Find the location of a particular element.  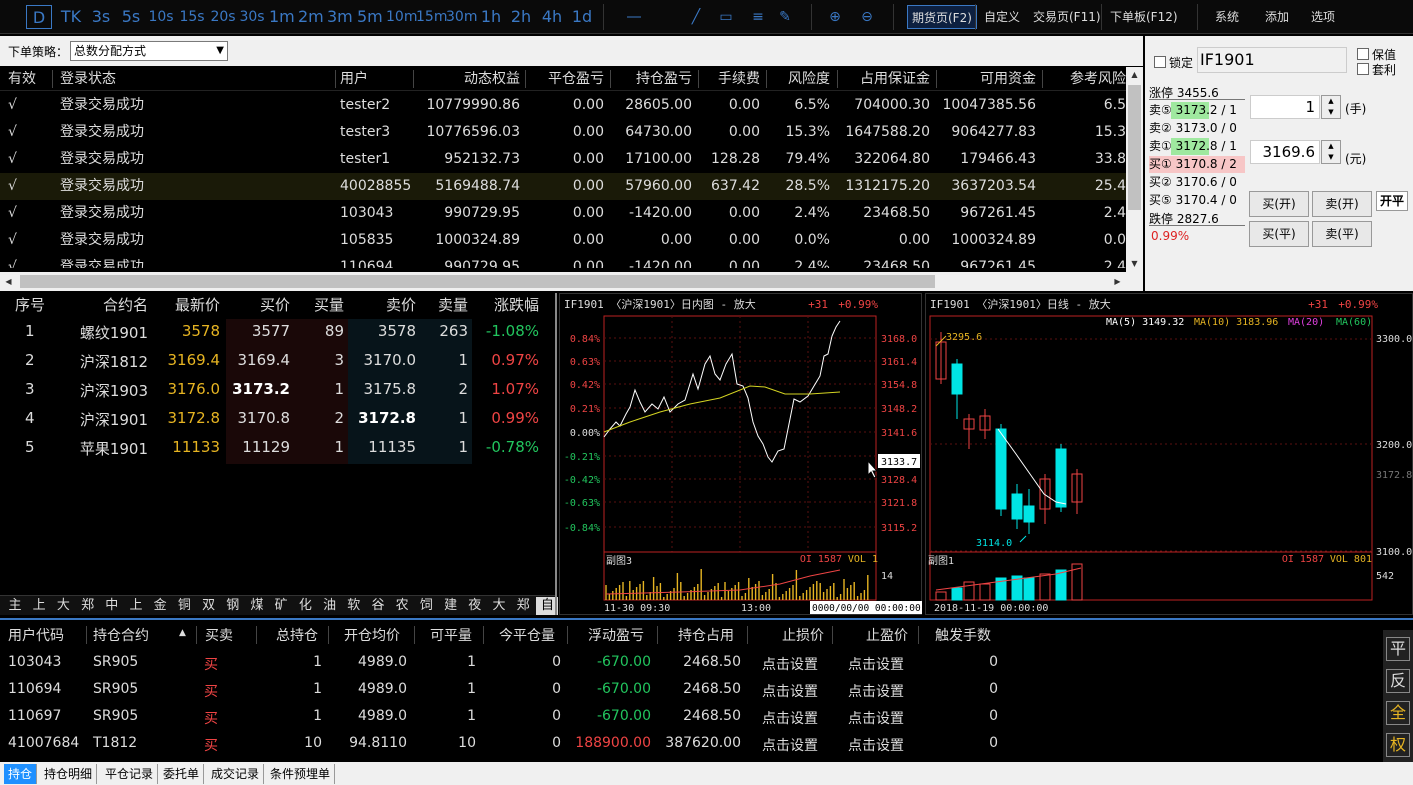

position-col-header: 总持仓 is located at coordinates (297, 635).